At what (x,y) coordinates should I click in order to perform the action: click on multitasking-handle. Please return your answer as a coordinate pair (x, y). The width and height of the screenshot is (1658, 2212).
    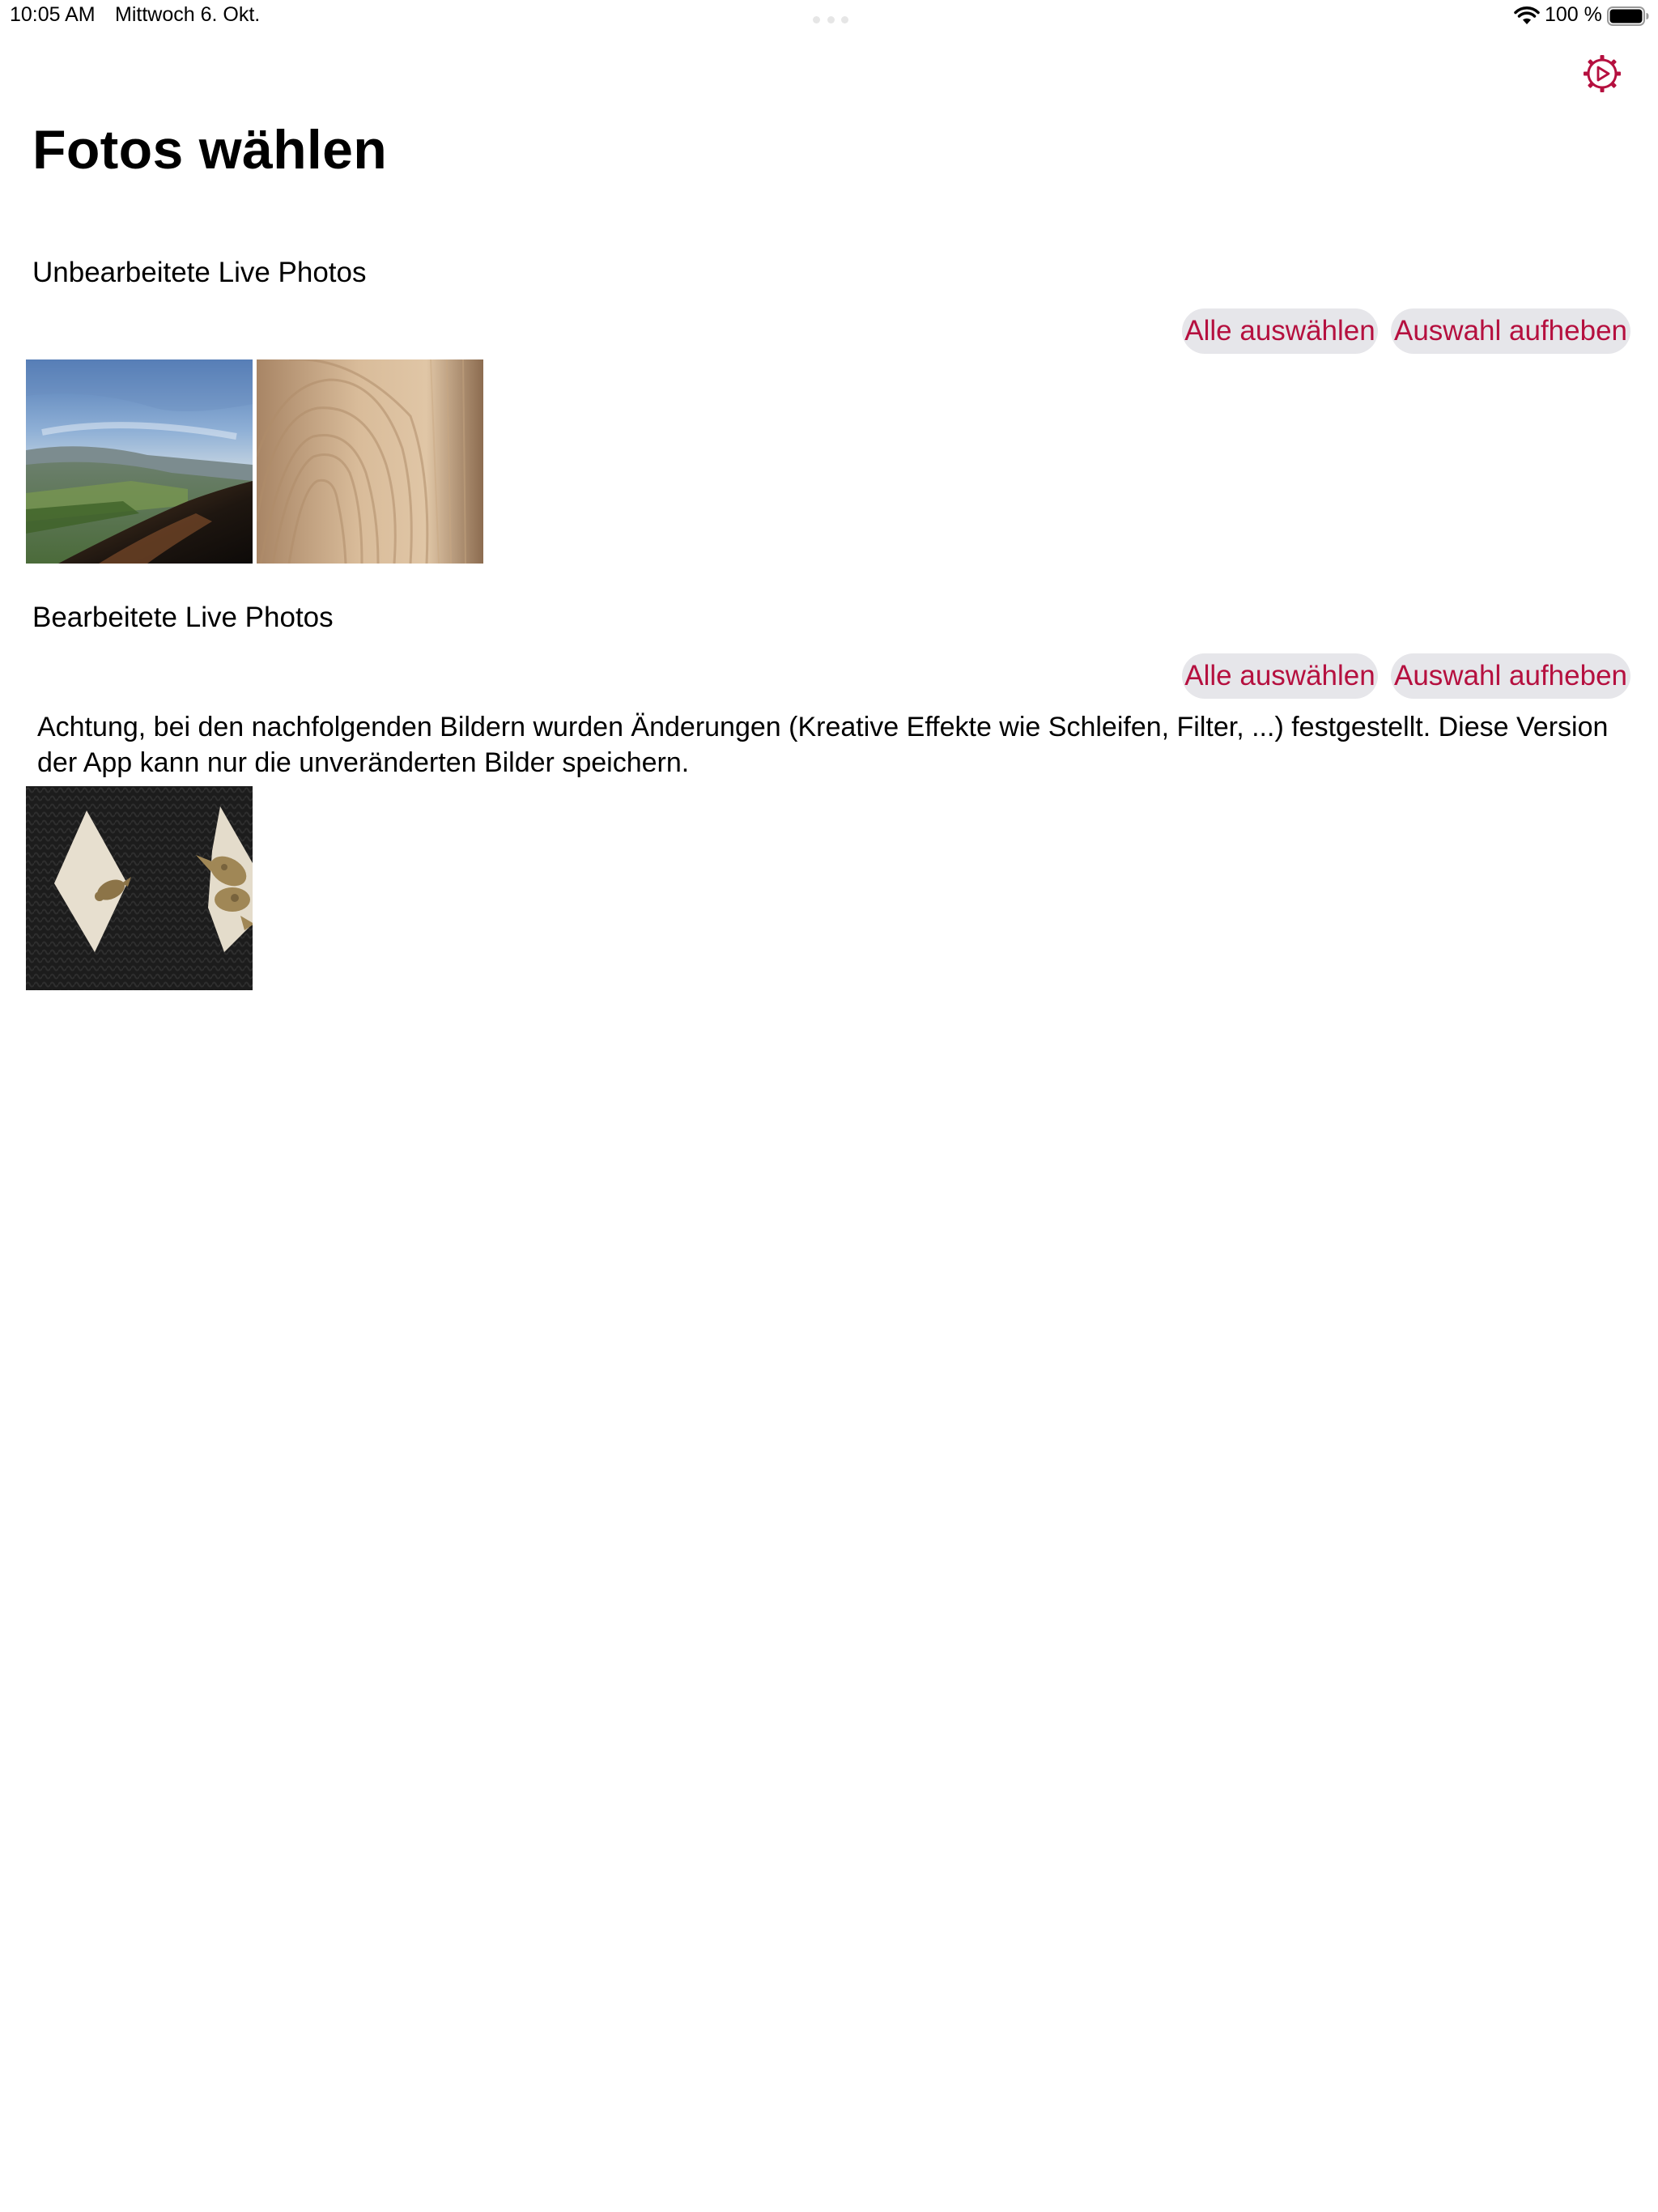
    Looking at the image, I should click on (830, 20).